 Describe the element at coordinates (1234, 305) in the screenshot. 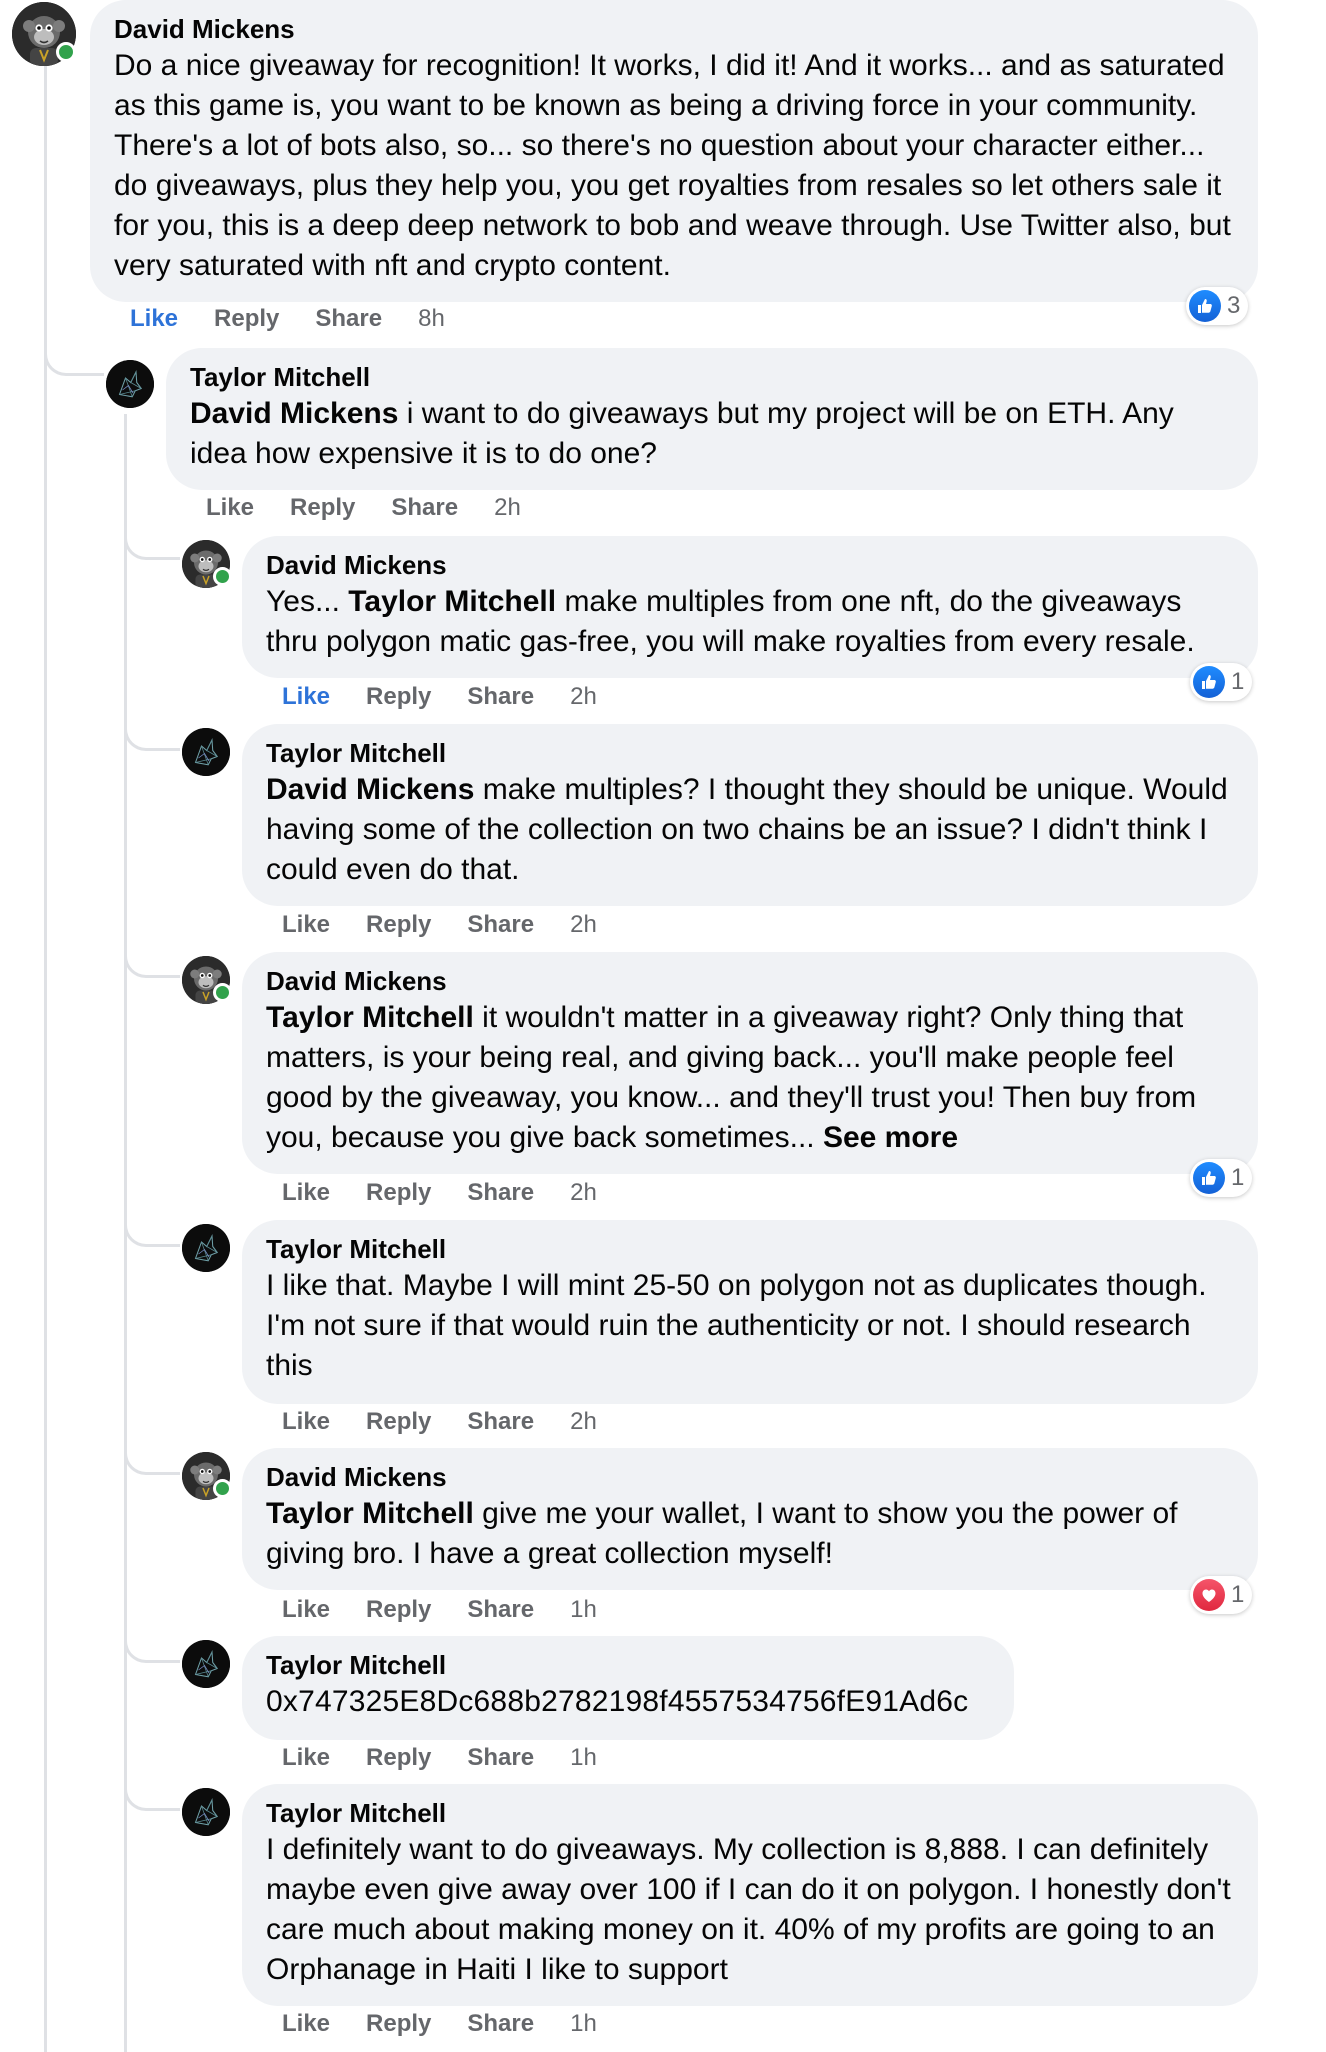

I see `reaction-count: 3` at that location.